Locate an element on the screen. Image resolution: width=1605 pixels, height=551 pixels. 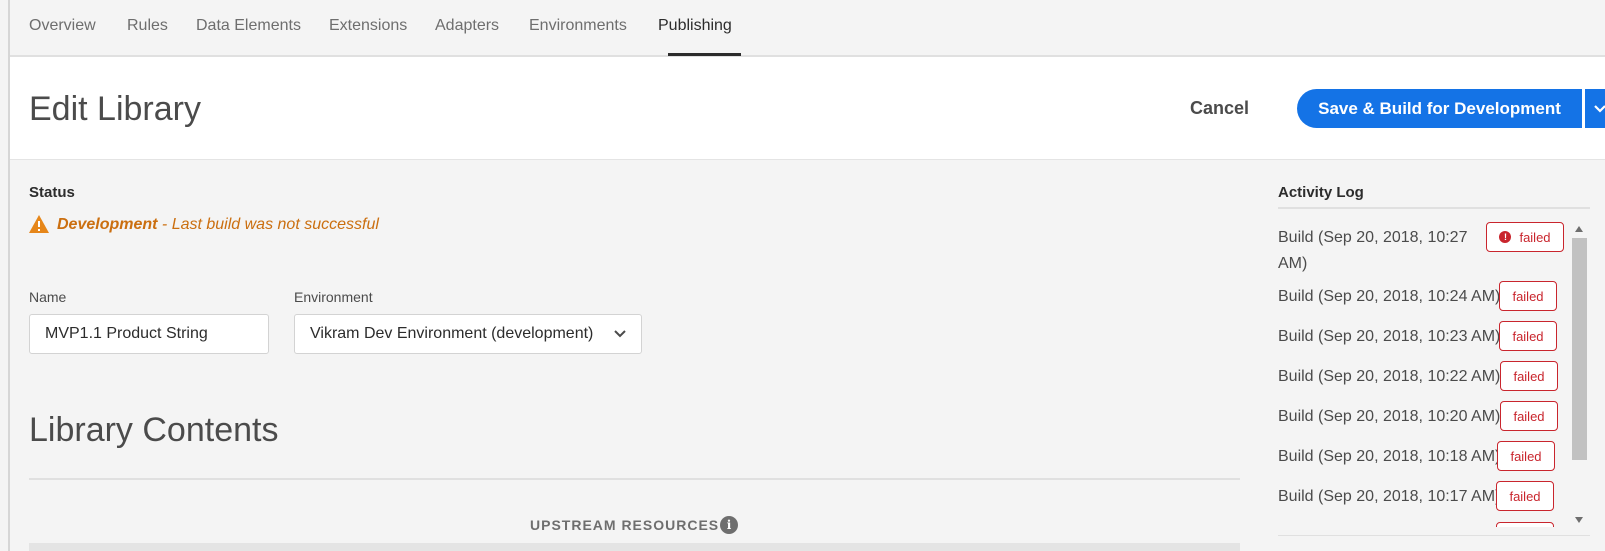
tab-environments: Environments is located at coordinates (578, 26).